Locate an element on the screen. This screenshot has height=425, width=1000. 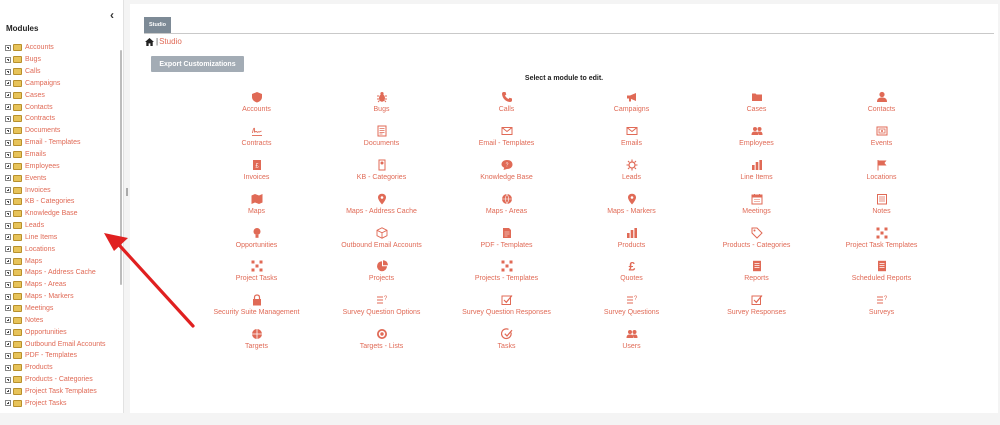
module-tile: Scheduled Reports is located at coordinates (881, 273).